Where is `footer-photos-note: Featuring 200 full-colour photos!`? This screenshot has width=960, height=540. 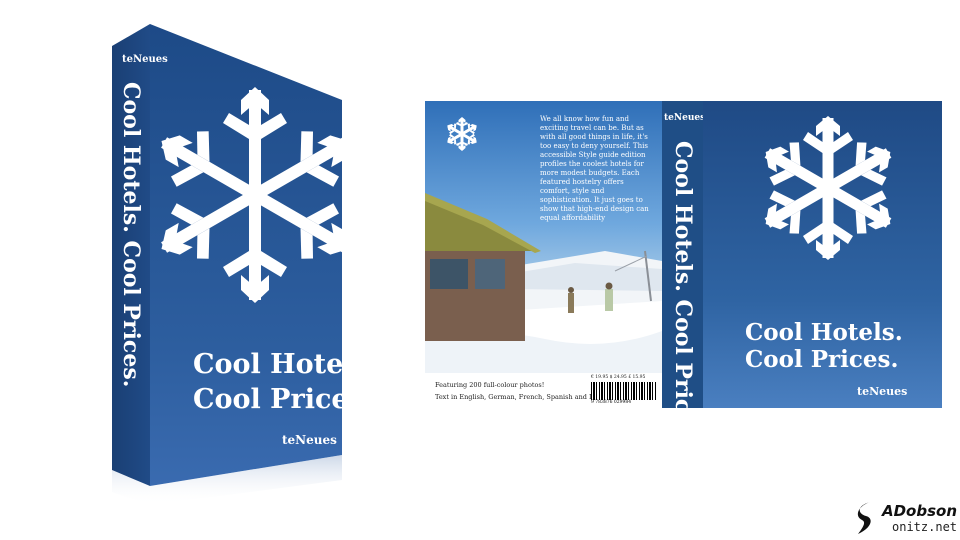
footer-photos-note: Featuring 200 full-colour photos! is located at coordinates (490, 385).